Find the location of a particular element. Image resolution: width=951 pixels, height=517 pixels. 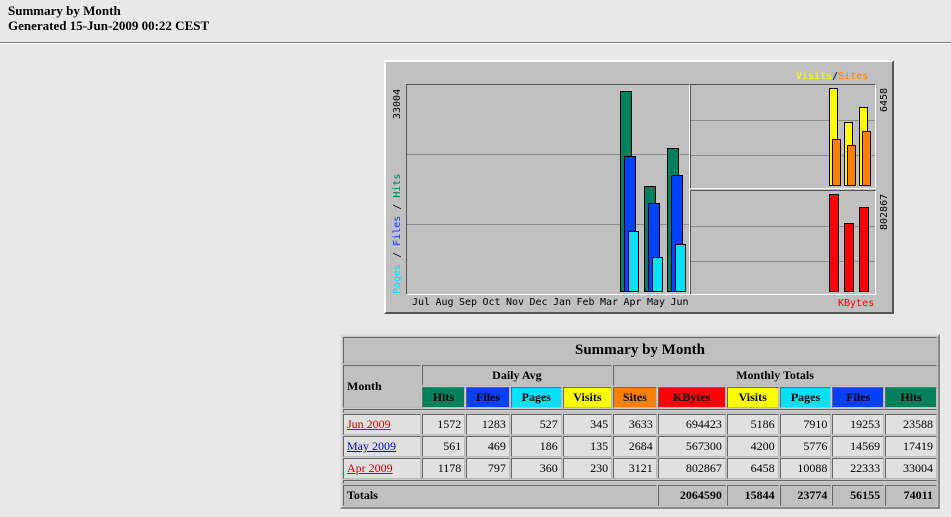

daily-avg-header: Daily Avg is located at coordinates (517, 375).